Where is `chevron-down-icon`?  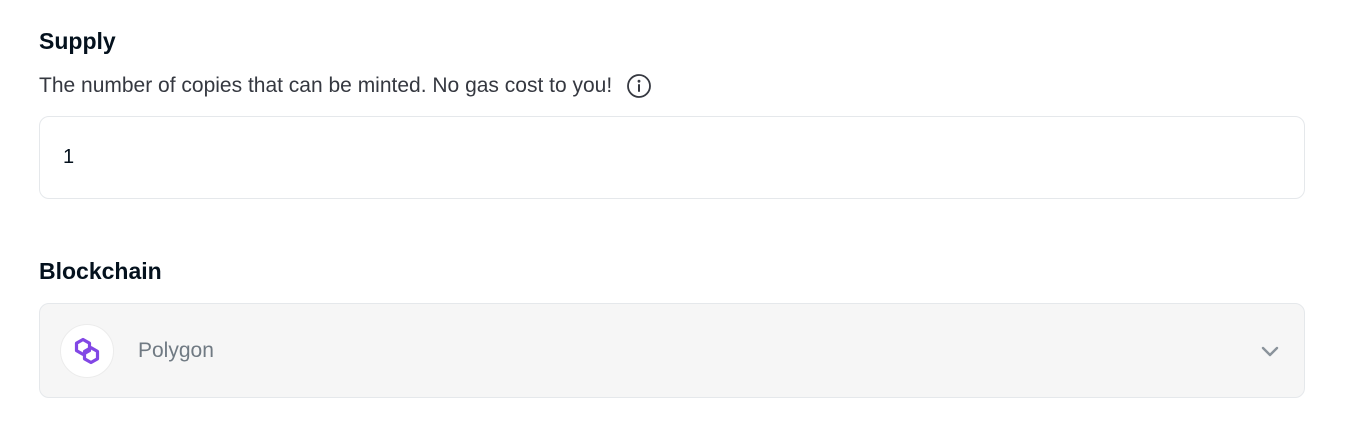 chevron-down-icon is located at coordinates (1270, 351).